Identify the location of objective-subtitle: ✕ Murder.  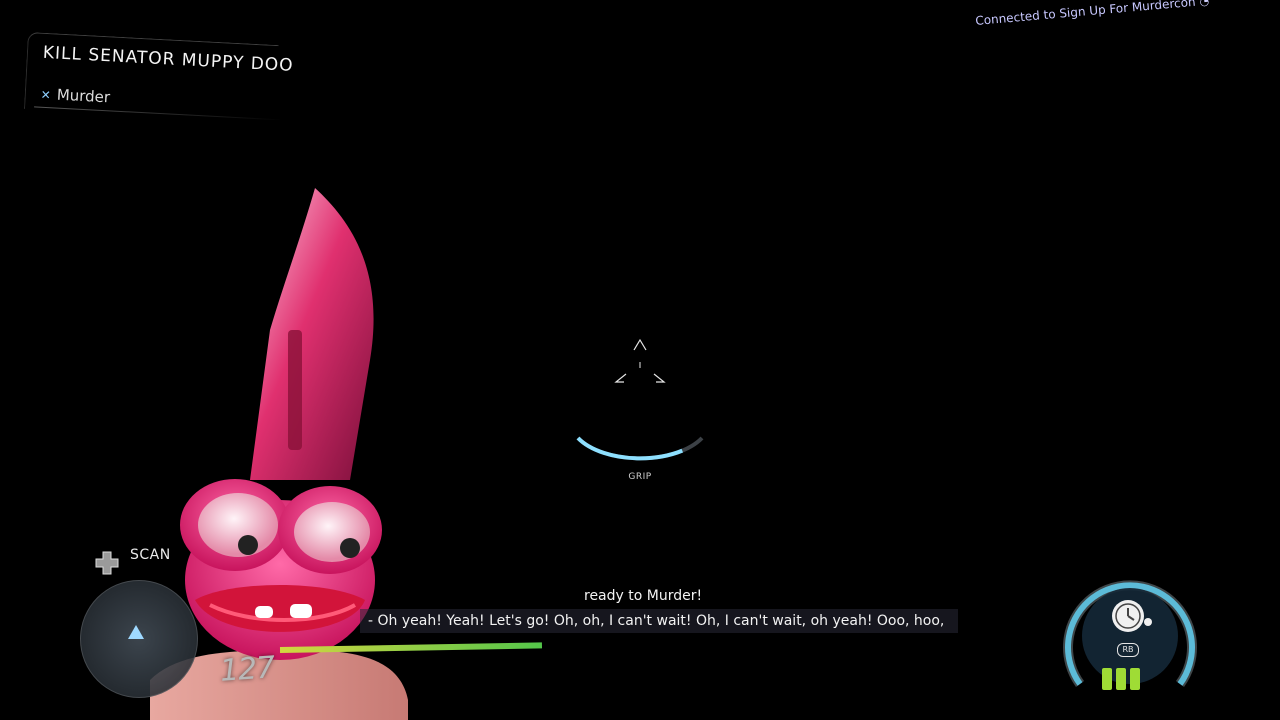
(75, 96).